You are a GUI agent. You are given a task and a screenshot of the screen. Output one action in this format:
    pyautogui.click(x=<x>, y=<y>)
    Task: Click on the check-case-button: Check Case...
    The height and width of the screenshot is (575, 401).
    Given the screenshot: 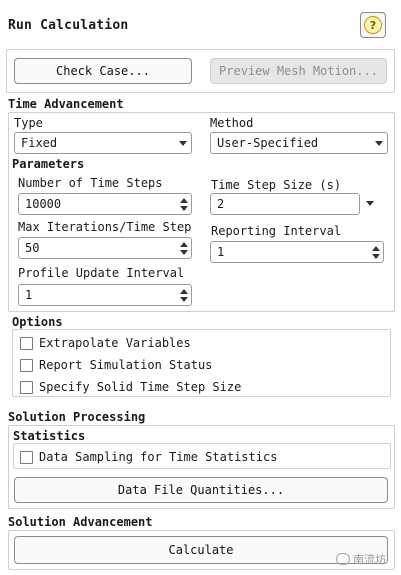 What is the action you would take?
    pyautogui.click(x=103, y=71)
    